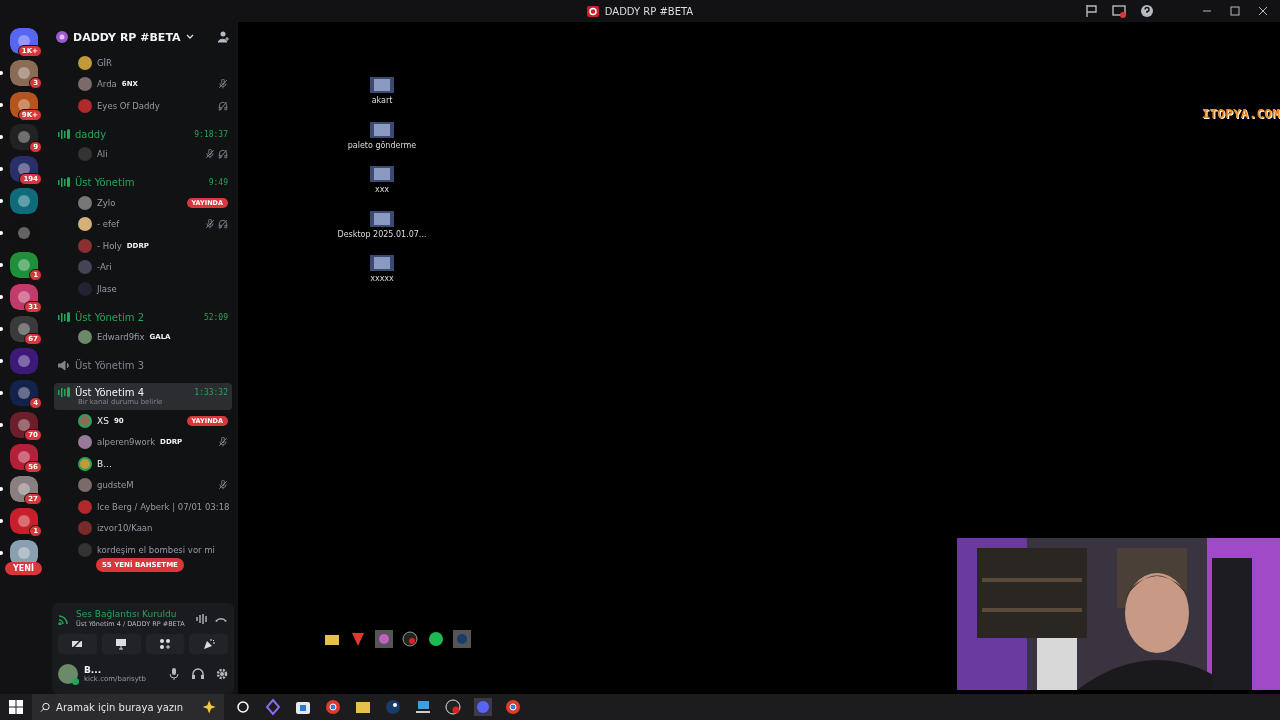 This screenshot has width=1280, height=720. I want to click on user-name: izvor10/Kaan, so click(125, 528).